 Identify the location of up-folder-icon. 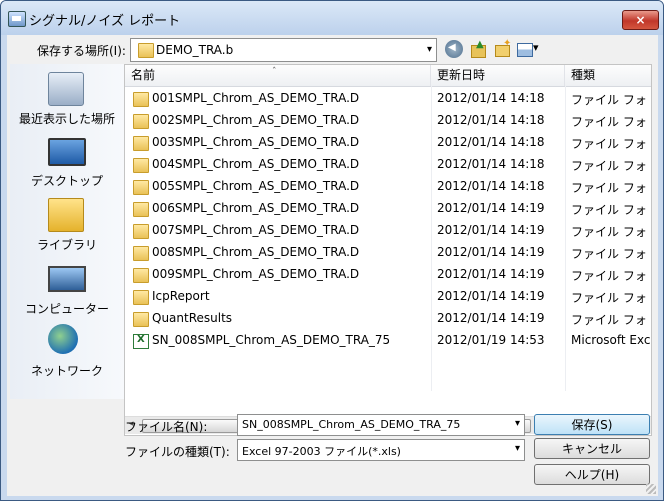
(478, 48).